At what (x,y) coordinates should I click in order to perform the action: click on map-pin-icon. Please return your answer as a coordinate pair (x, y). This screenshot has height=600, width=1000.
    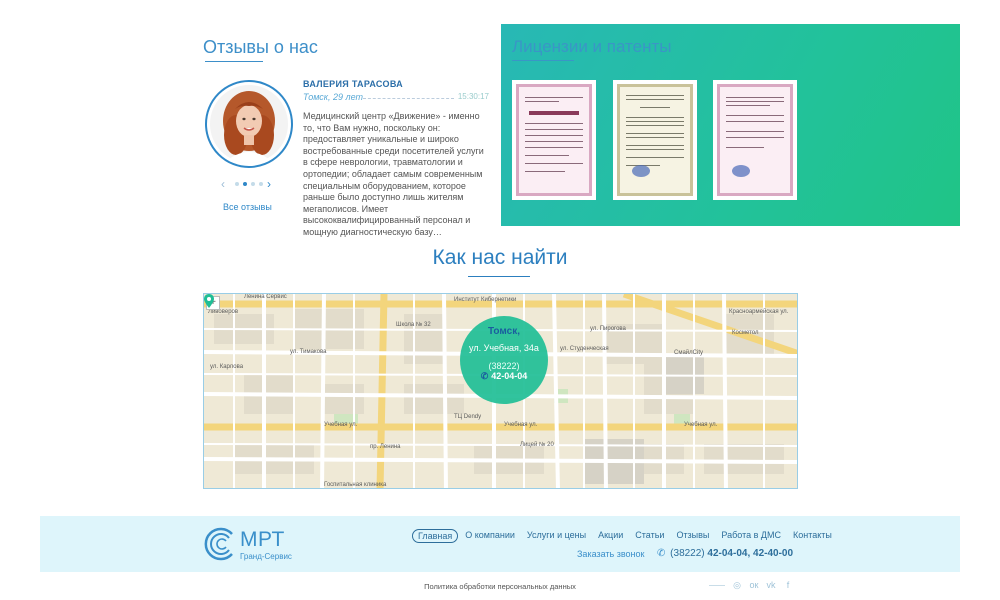
    Looking at the image, I should click on (209, 301).